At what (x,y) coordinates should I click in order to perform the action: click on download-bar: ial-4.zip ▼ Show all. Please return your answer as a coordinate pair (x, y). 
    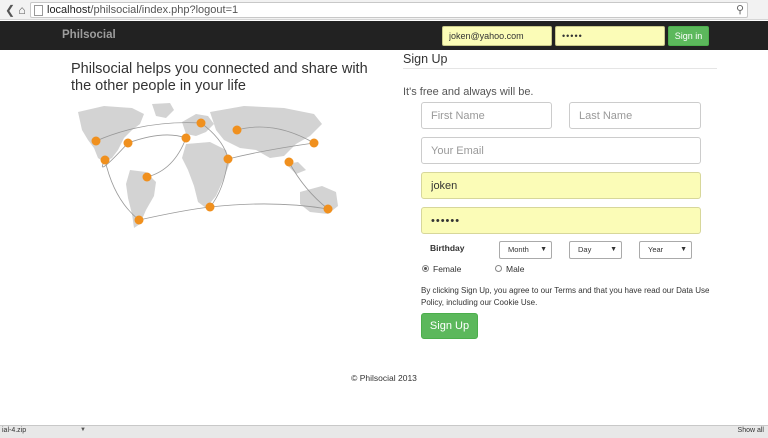
    Looking at the image, I should click on (384, 431).